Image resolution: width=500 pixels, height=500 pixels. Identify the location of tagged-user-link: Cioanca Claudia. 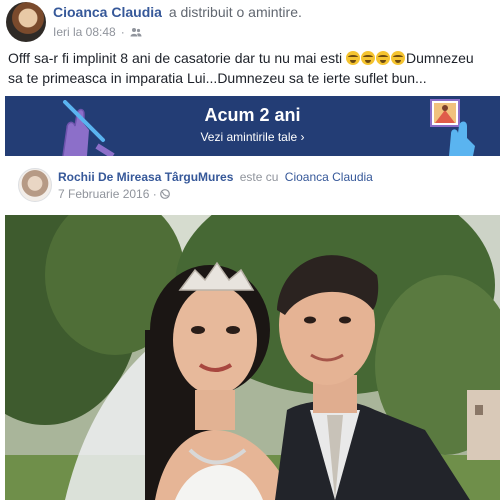
(329, 177).